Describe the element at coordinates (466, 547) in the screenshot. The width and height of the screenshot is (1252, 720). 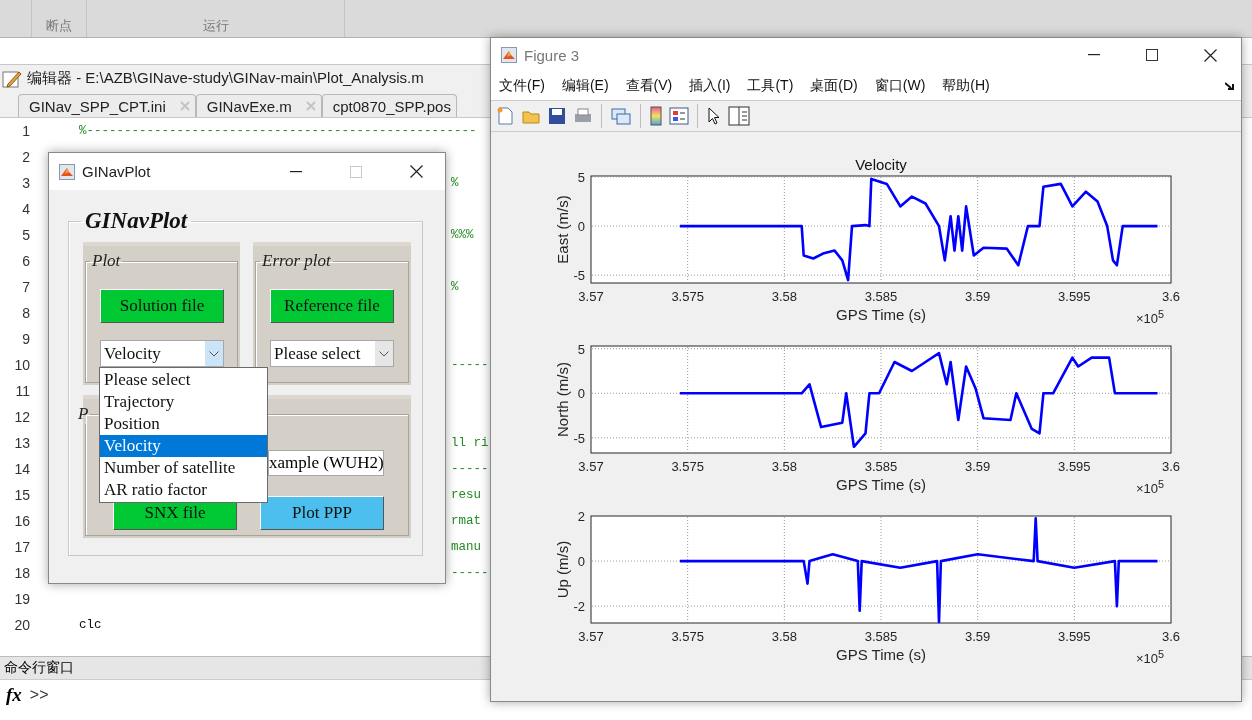
I see `code-text: manu` at that location.